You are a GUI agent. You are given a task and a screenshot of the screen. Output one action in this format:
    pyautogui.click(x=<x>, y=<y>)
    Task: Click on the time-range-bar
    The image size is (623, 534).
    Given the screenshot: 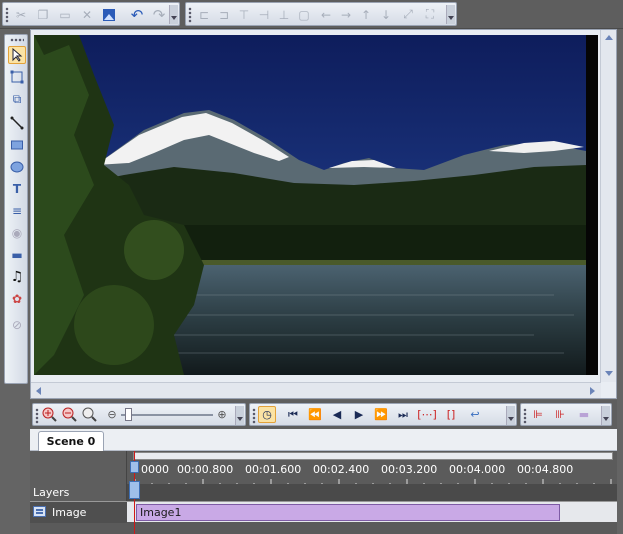 What is the action you would take?
    pyautogui.click(x=373, y=456)
    